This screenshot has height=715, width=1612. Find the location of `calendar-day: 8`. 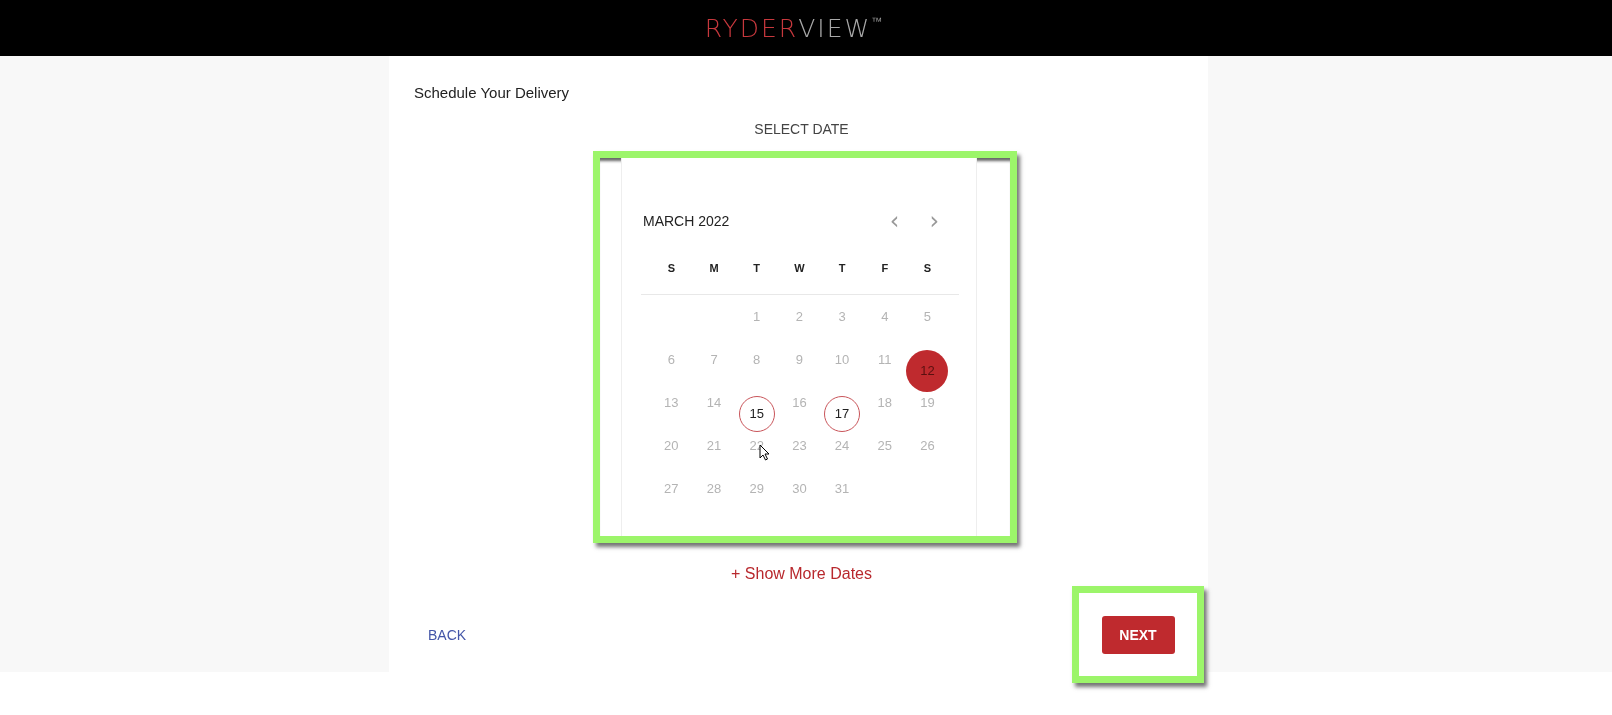

calendar-day: 8 is located at coordinates (756, 359).